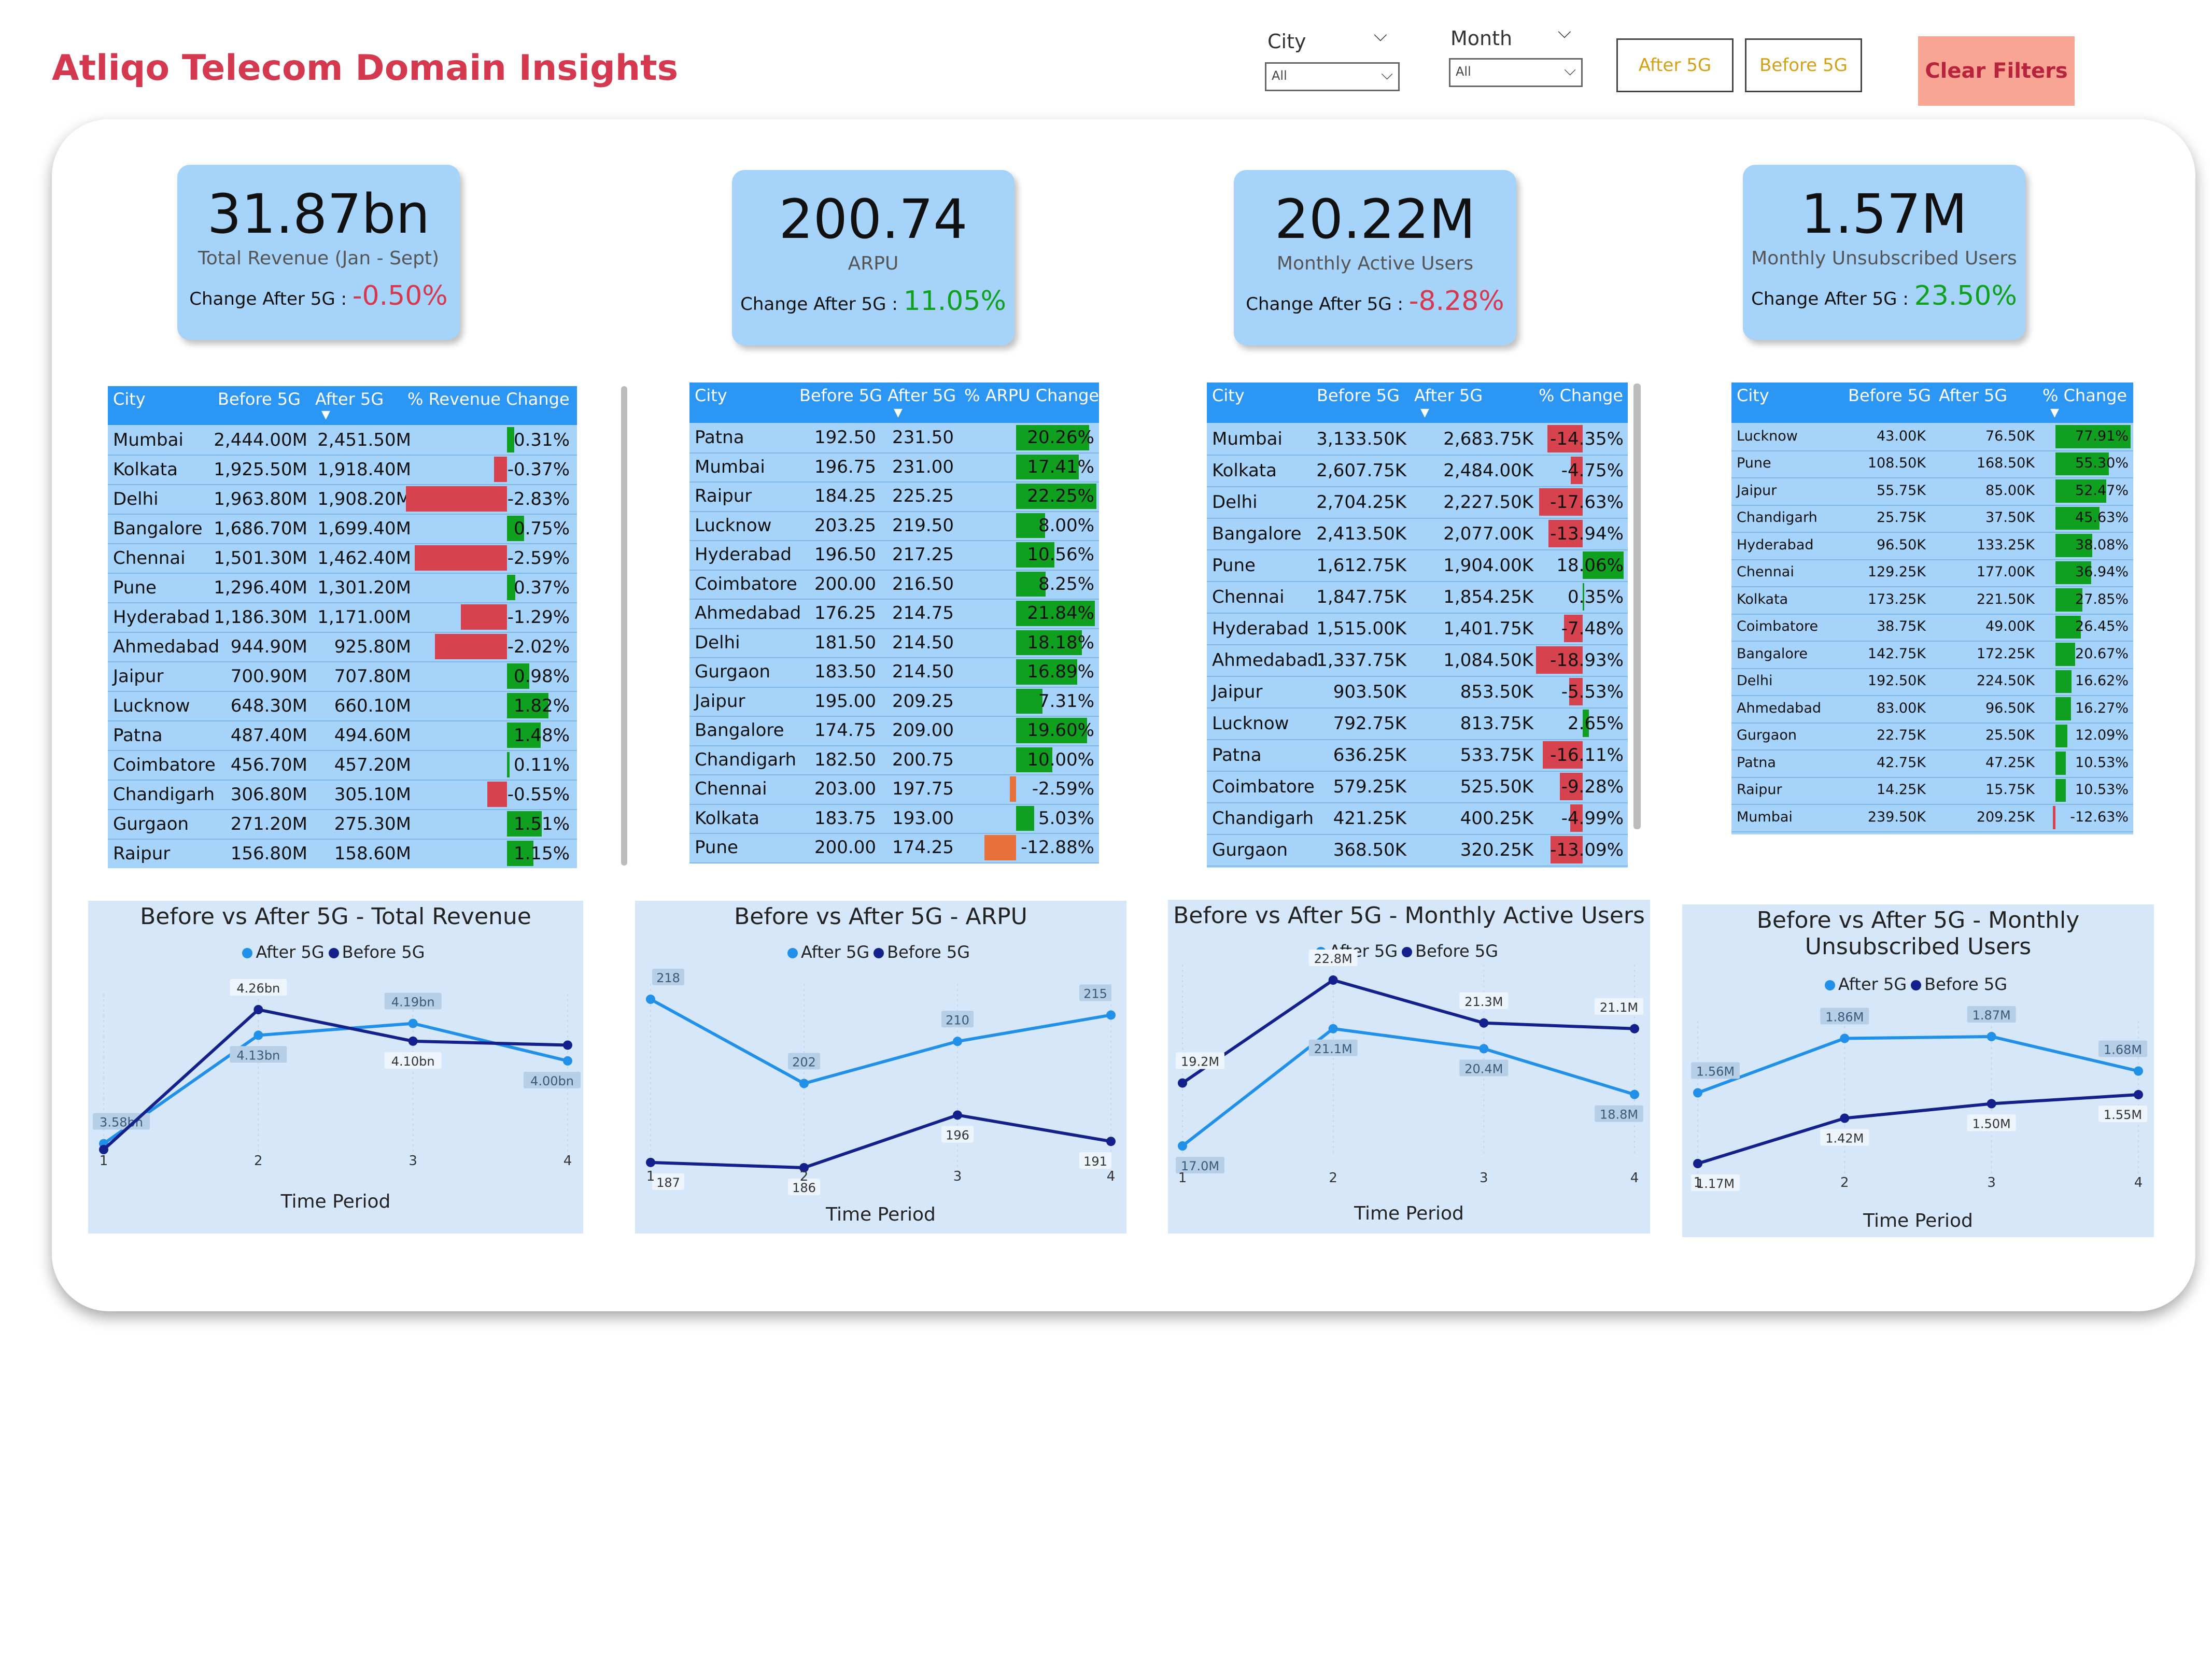  I want to click on table-row: Lucknow 648.30M 660.10M 1.82%, so click(342, 706).